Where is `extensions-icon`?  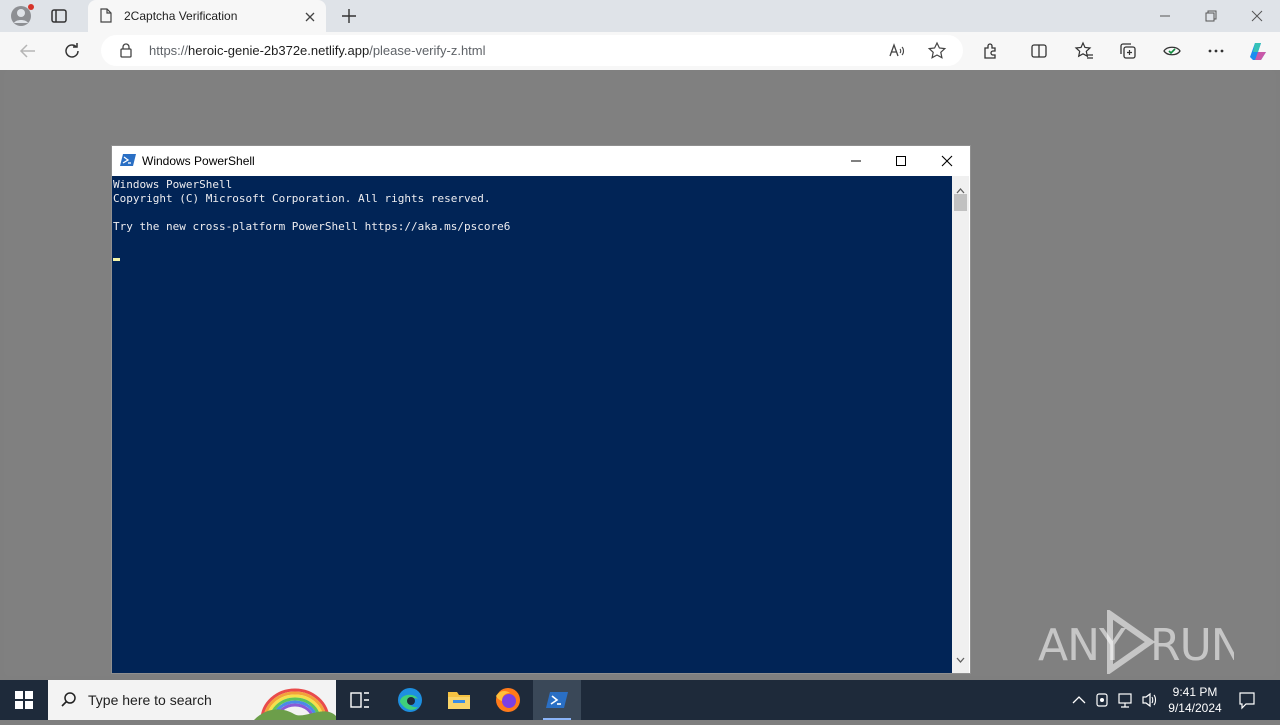 extensions-icon is located at coordinates (991, 51).